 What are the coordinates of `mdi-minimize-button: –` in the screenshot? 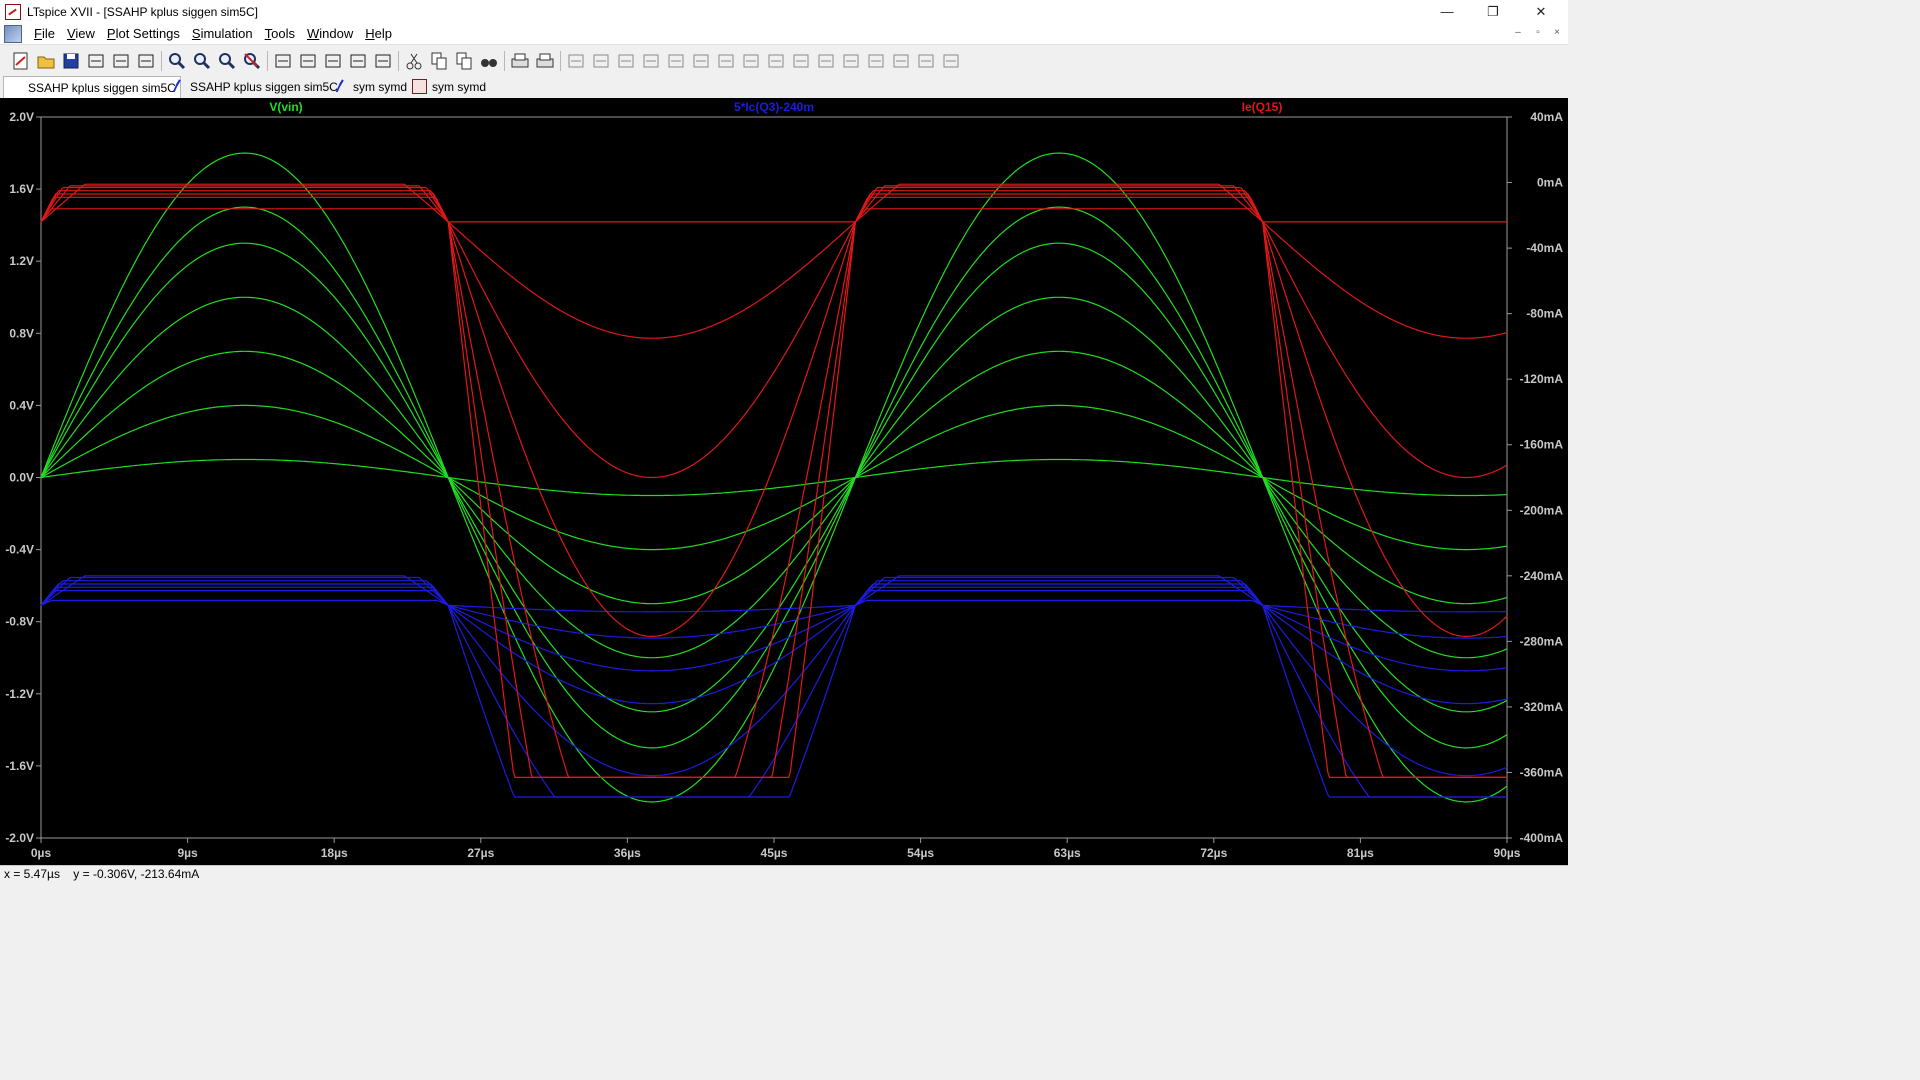 It's located at (1518, 33).